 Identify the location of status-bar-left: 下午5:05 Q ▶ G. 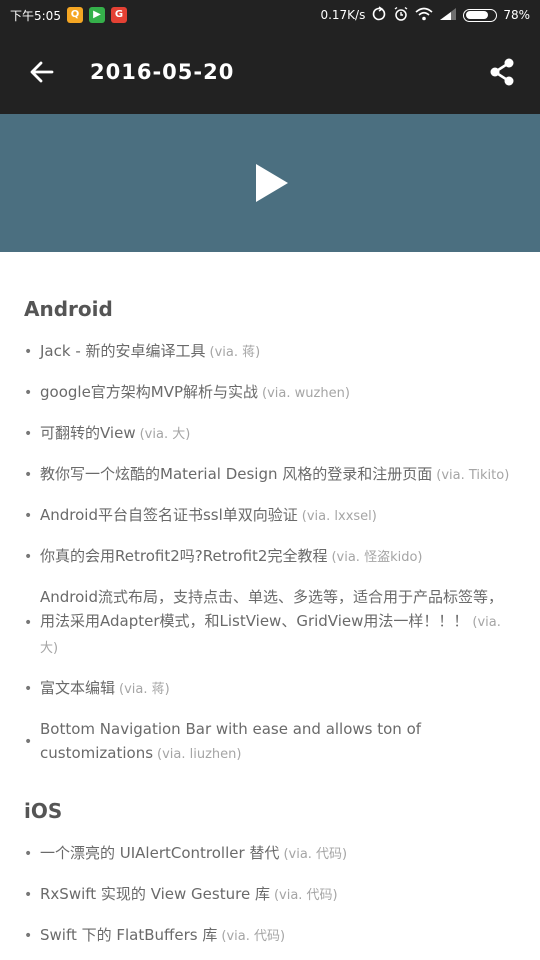
(68, 15).